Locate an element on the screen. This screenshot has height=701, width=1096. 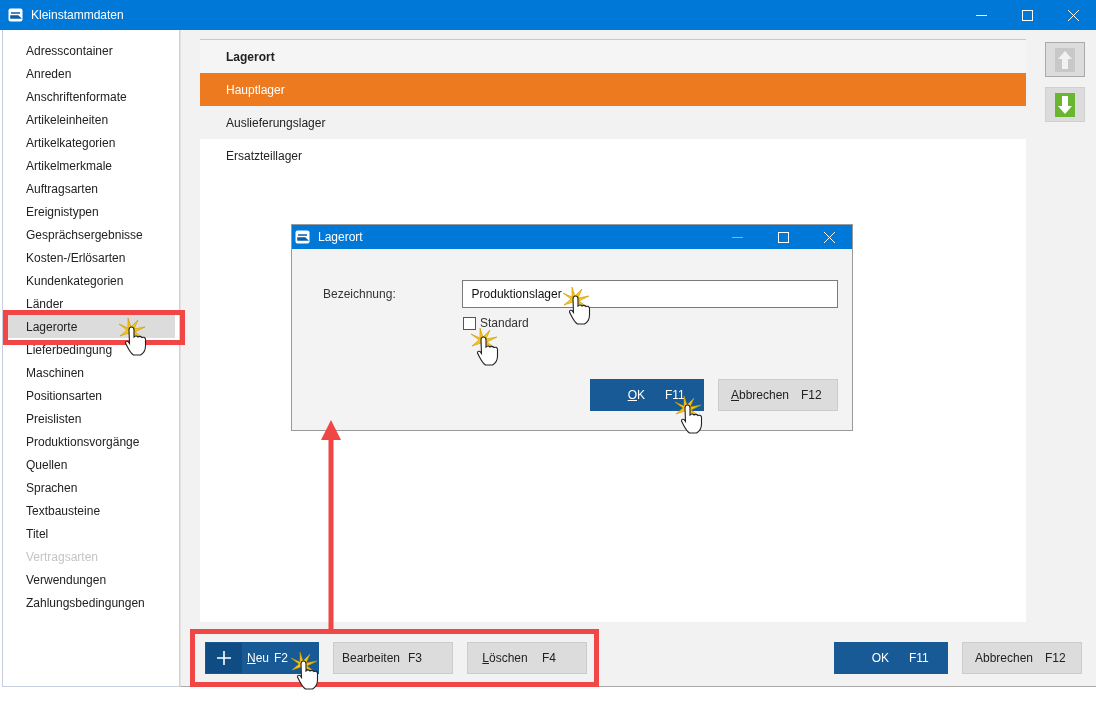
plus-icon is located at coordinates (224, 658).